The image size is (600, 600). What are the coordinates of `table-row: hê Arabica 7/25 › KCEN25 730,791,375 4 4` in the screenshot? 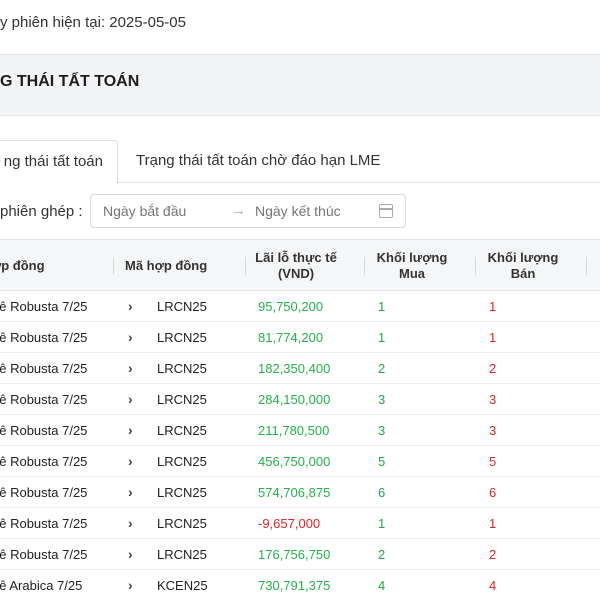 It's located at (300, 585).